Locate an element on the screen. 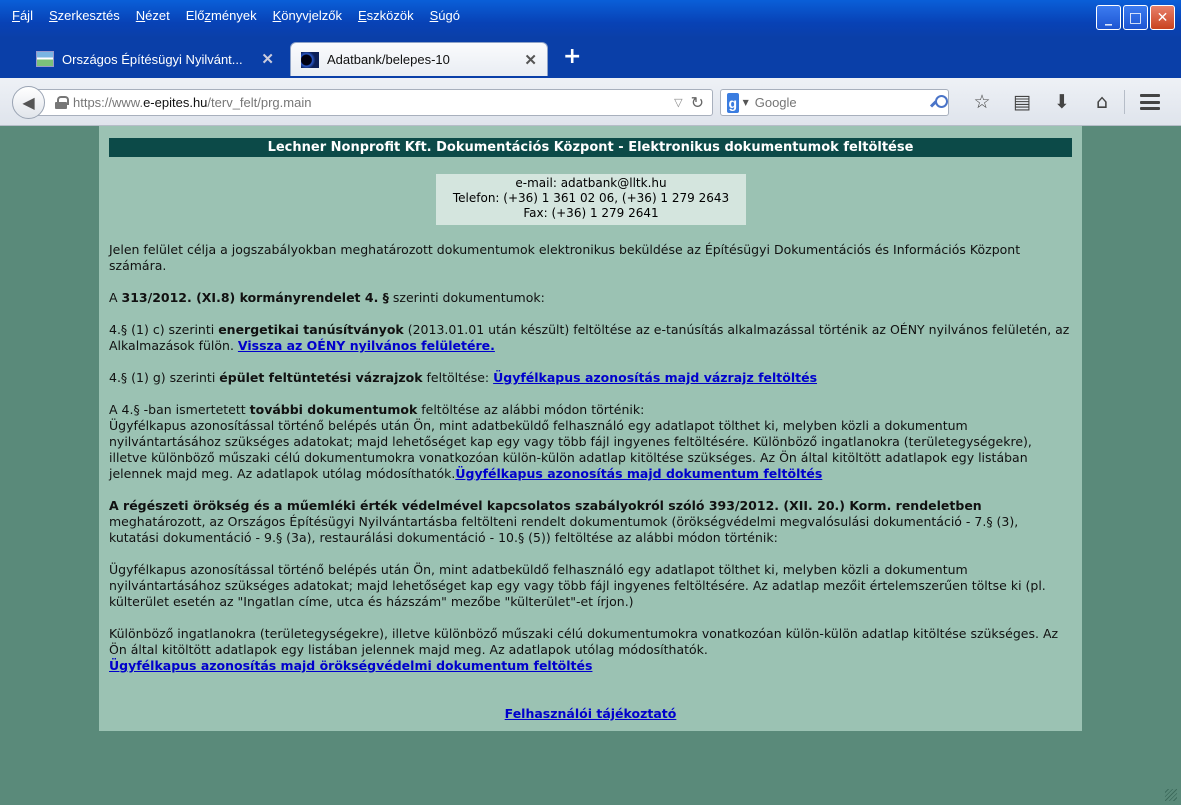 This screenshot has width=1181, height=805. window-controls: _ □ ✕ is located at coordinates (1135, 17).